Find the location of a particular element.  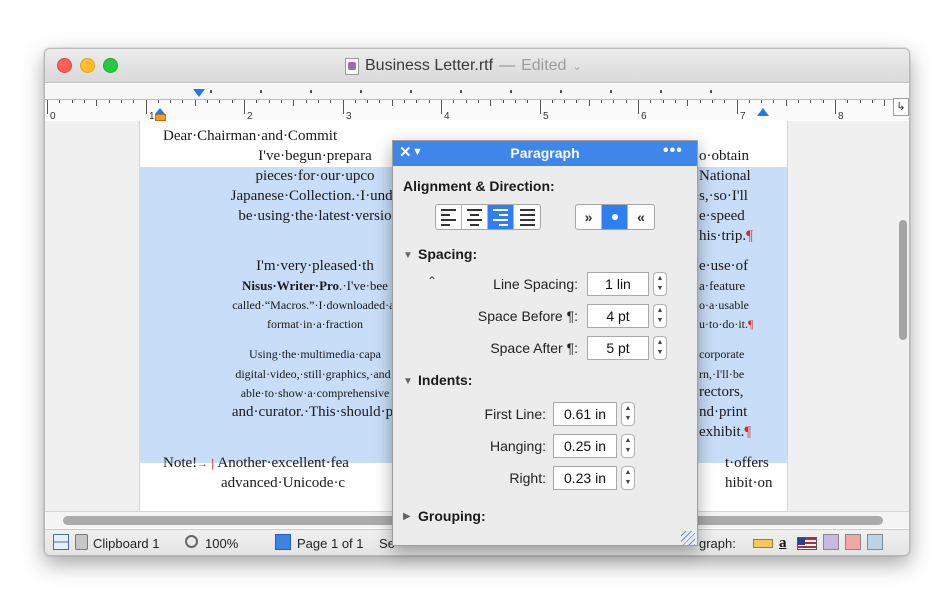

para1-line: Japanese·Collection.·I·unde is located at coordinates (315, 196).